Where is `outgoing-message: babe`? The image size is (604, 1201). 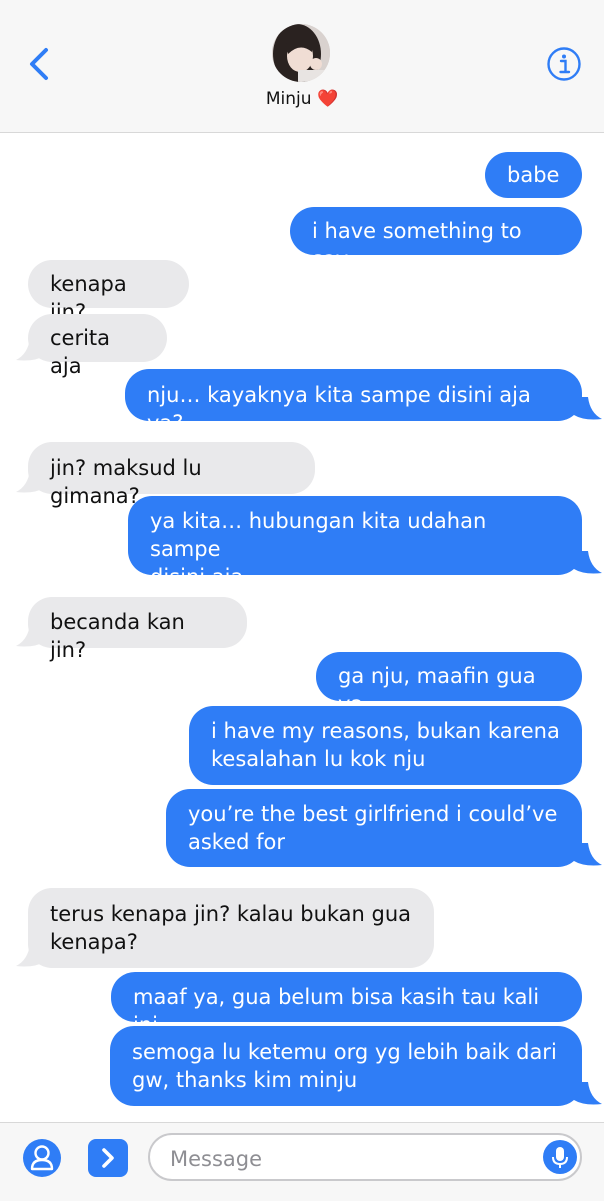 outgoing-message: babe is located at coordinates (533, 175).